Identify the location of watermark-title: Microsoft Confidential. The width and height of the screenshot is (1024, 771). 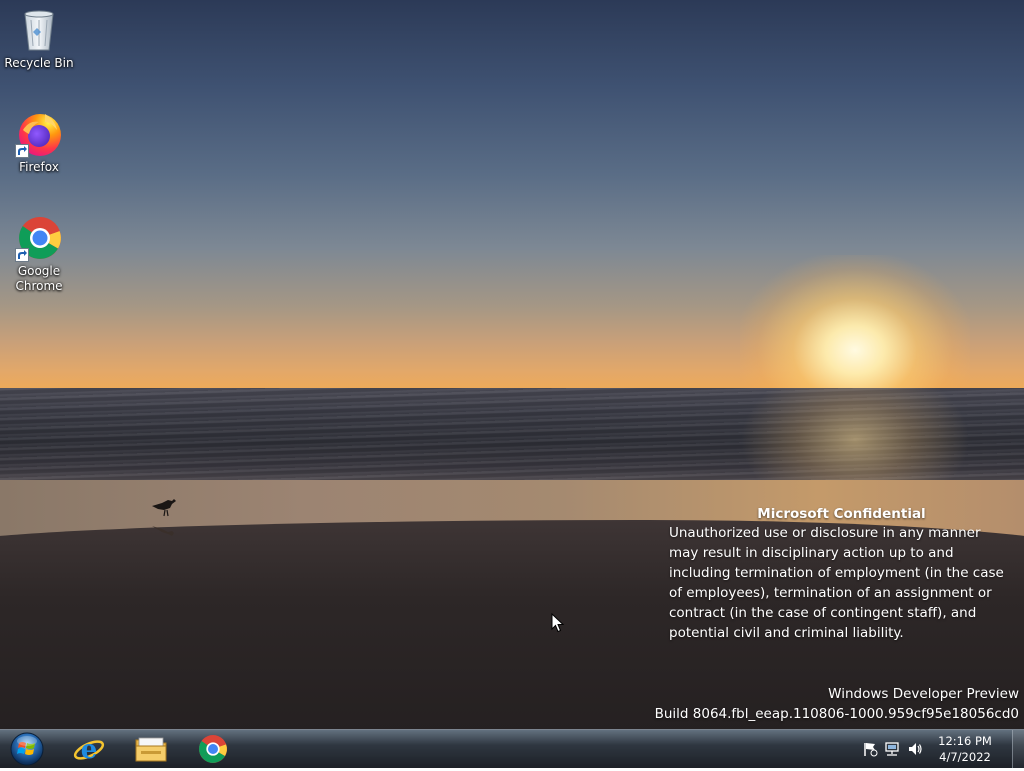
(841, 514).